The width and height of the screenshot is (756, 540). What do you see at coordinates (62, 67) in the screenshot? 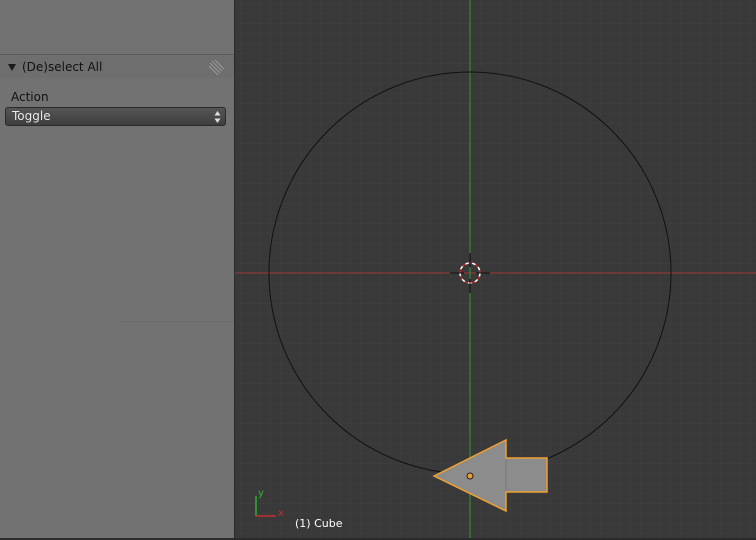
I see `operator-panel-title: (De)select All` at bounding box center [62, 67].